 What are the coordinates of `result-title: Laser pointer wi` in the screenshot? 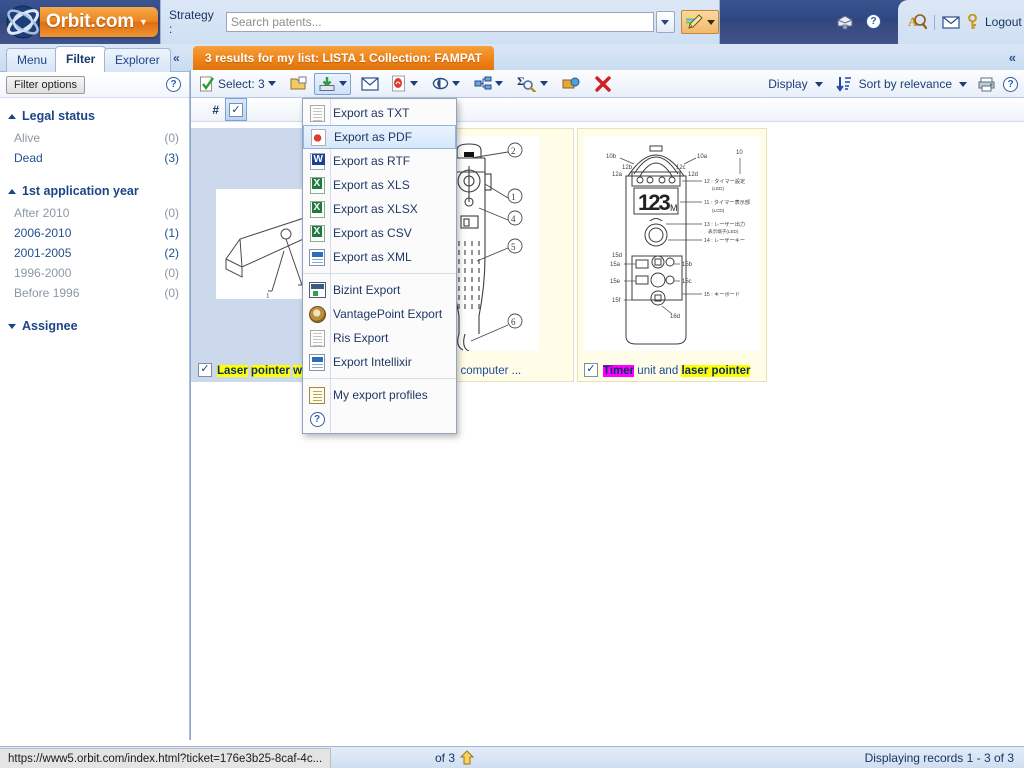 It's located at (261, 370).